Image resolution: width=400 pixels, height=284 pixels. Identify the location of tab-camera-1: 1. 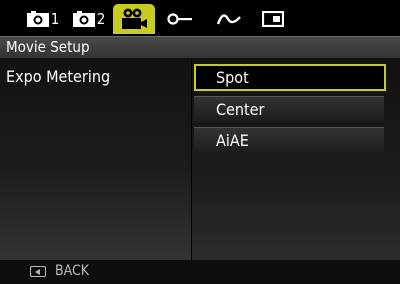
(43, 19).